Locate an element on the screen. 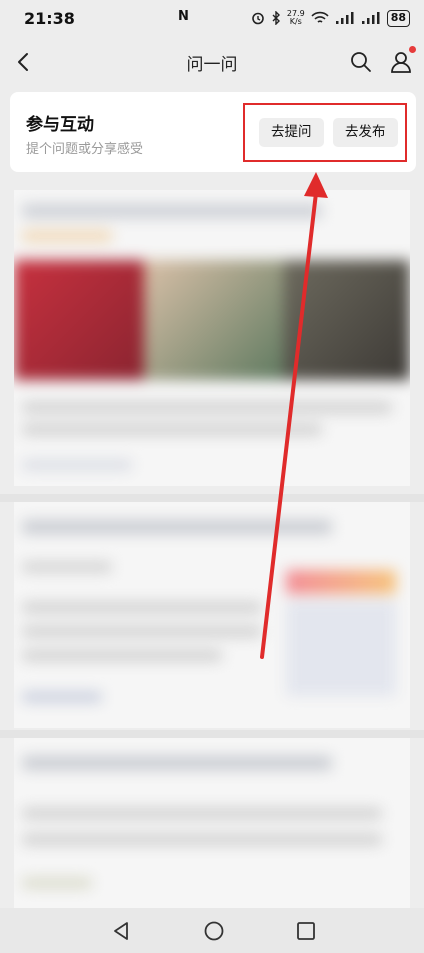 The height and width of the screenshot is (953, 424). status-bar: 21:38 N 27.9 K/s 88 is located at coordinates (212, 18).